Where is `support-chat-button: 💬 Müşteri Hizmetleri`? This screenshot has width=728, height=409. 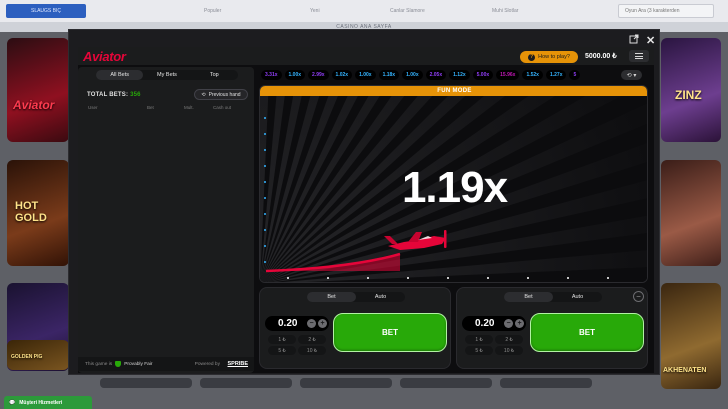 support-chat-button: 💬 Müşteri Hizmetleri is located at coordinates (48, 402).